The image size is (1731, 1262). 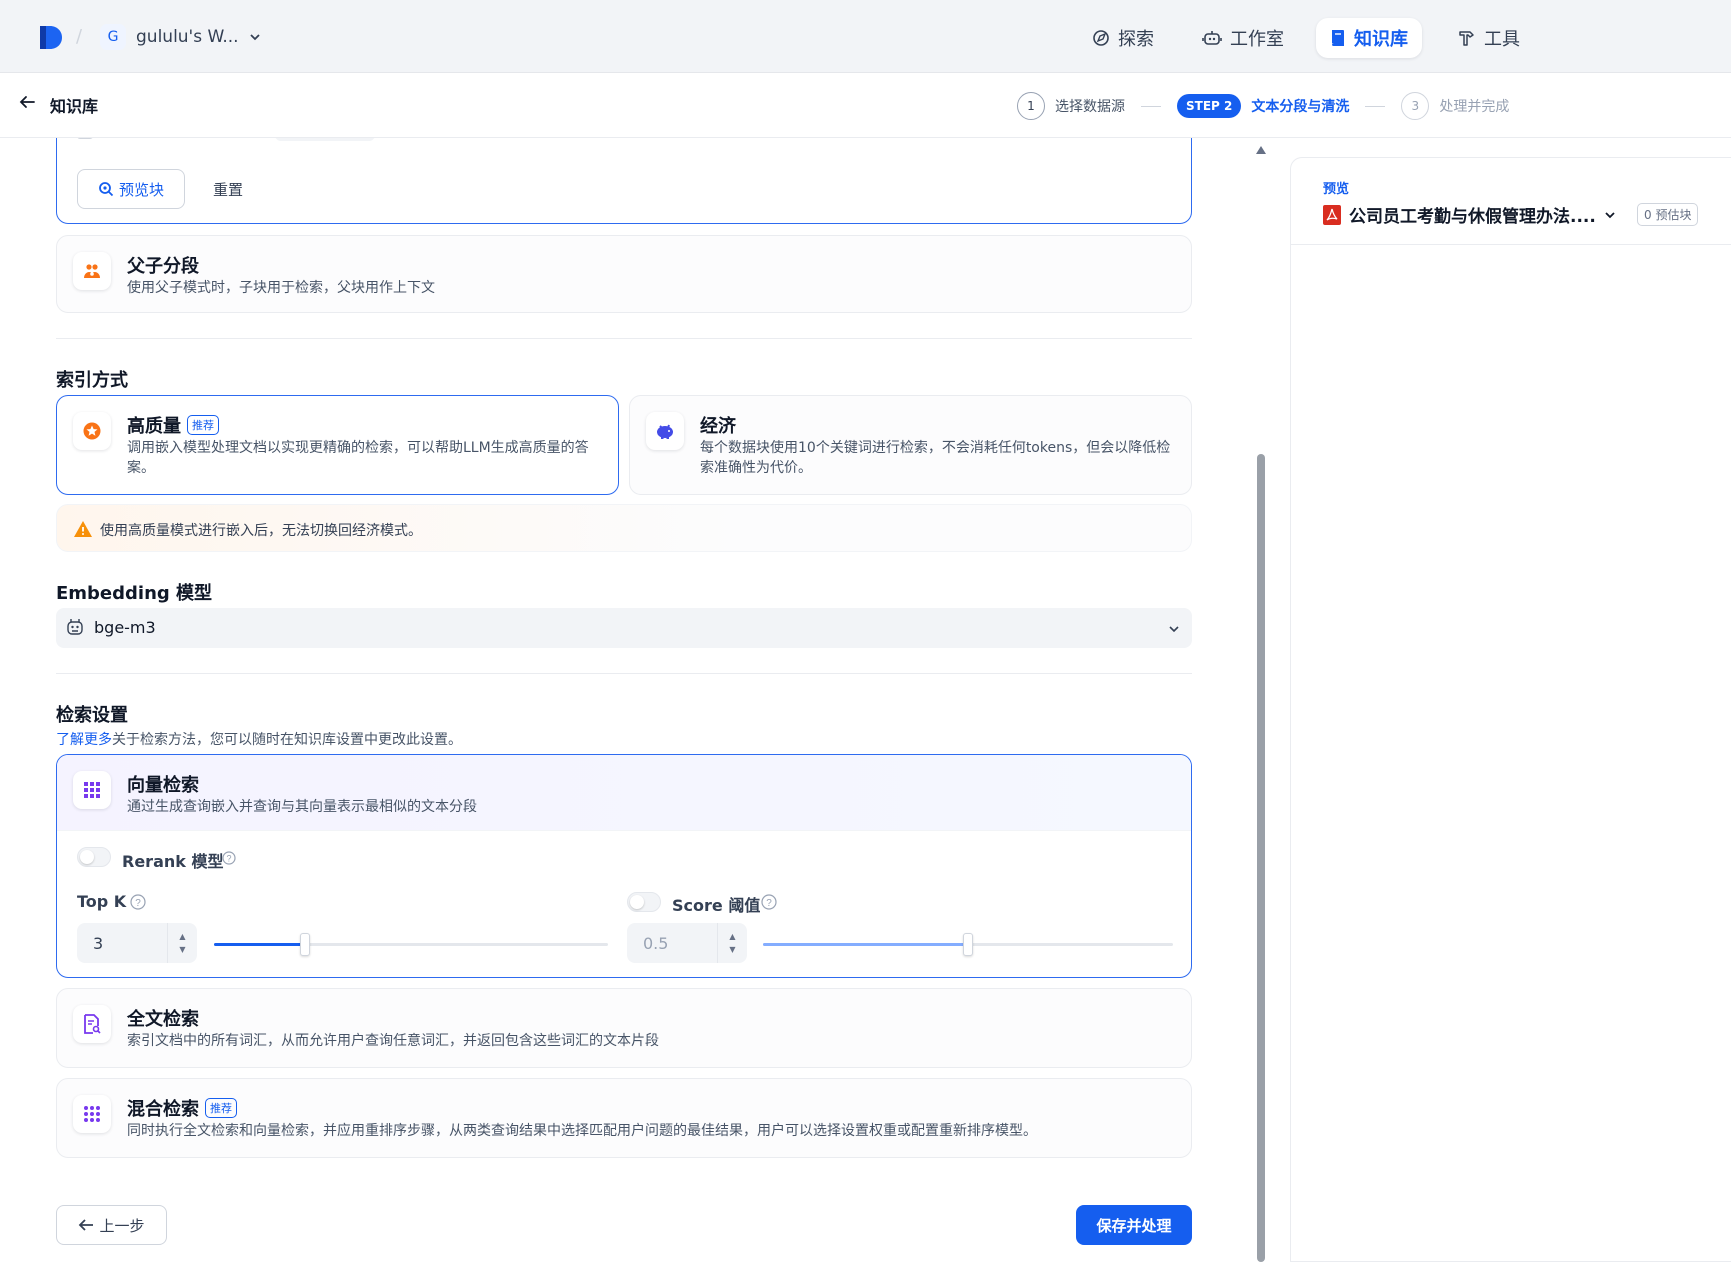 What do you see at coordinates (51, 37) in the screenshot?
I see `app-logo` at bounding box center [51, 37].